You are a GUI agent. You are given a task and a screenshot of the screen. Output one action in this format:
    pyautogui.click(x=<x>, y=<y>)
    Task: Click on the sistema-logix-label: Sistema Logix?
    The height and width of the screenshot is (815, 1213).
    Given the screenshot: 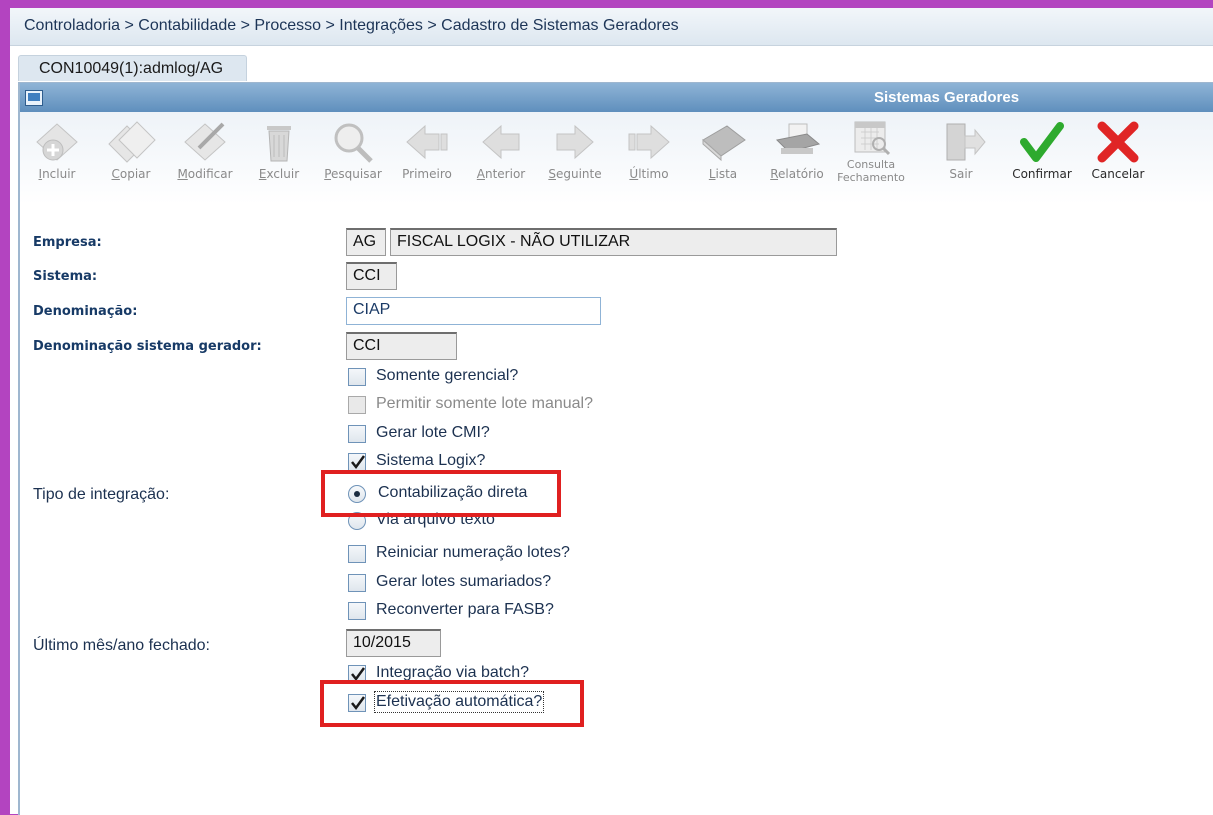 What is the action you would take?
    pyautogui.click(x=431, y=460)
    